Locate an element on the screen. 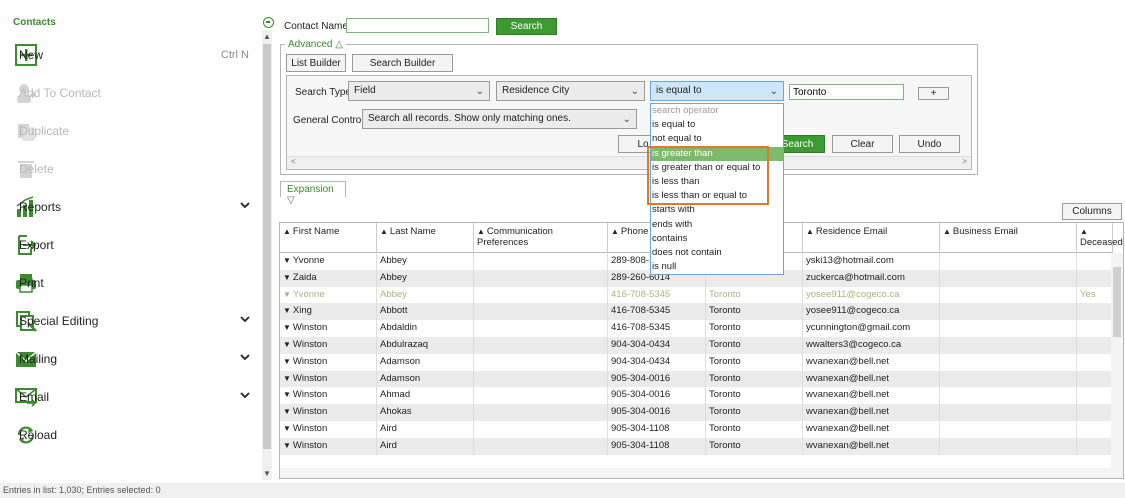 This screenshot has height=498, width=1125. search-type-select: Field ⌄ is located at coordinates (419, 91).